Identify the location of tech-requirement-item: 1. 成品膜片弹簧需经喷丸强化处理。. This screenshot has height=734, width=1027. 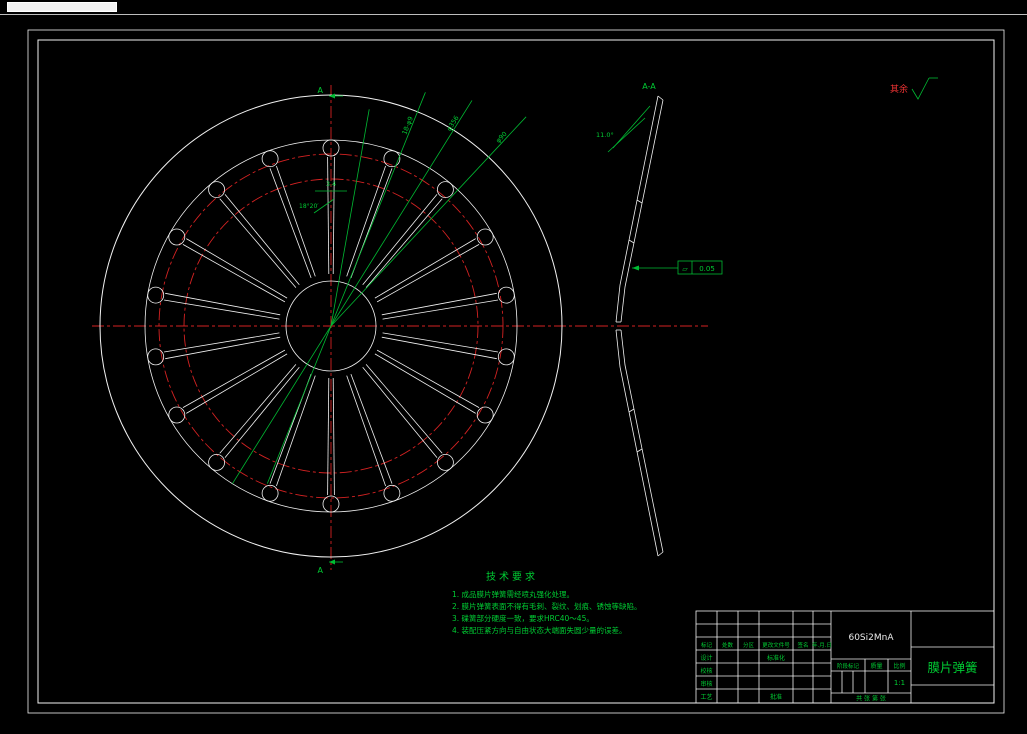
(513, 594).